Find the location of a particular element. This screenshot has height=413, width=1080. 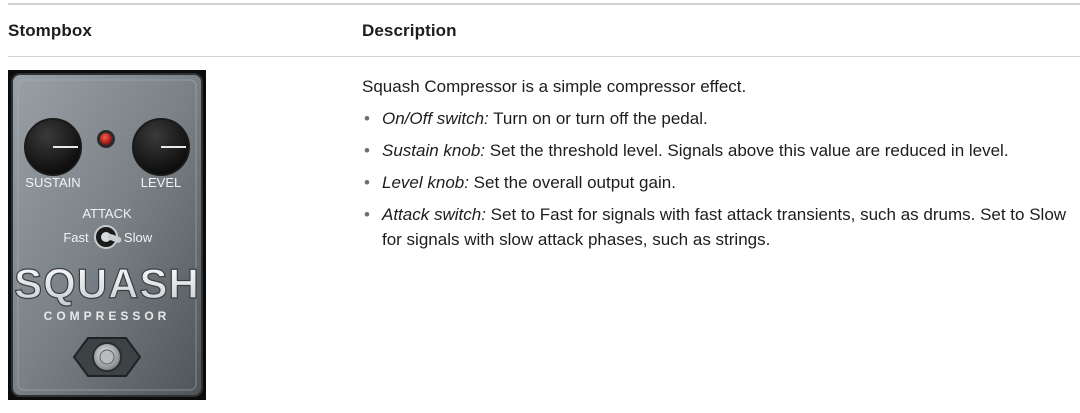

header-divider is located at coordinates (544, 56).